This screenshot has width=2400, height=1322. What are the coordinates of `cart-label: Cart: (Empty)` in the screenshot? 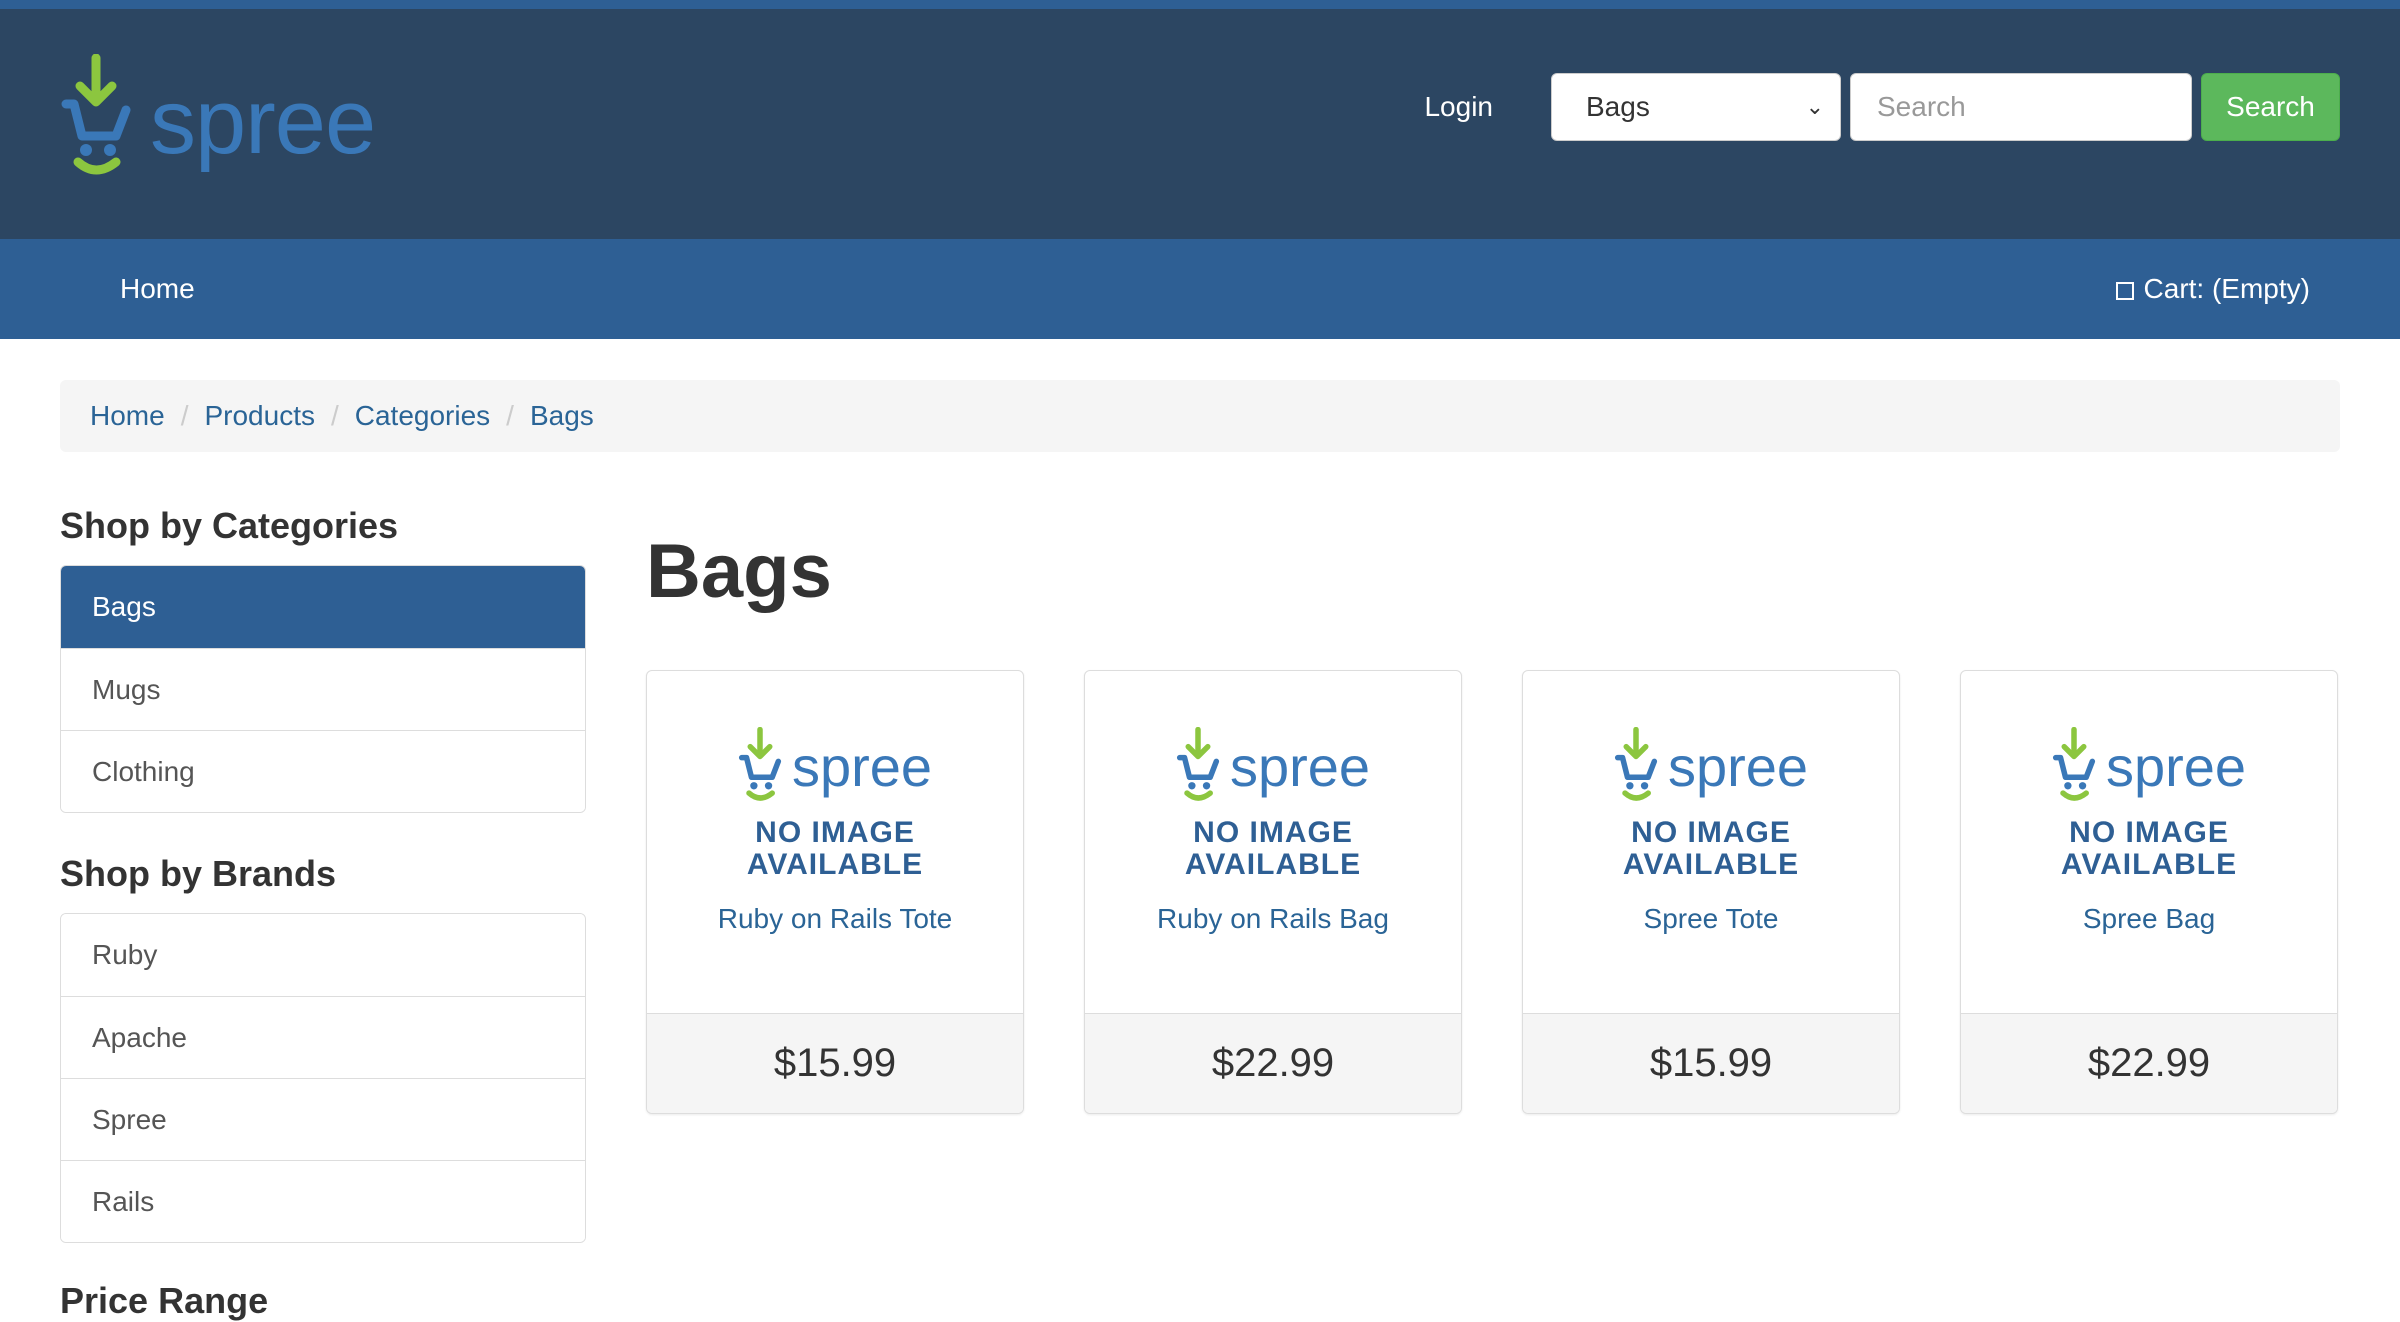 It's located at (2226, 288).